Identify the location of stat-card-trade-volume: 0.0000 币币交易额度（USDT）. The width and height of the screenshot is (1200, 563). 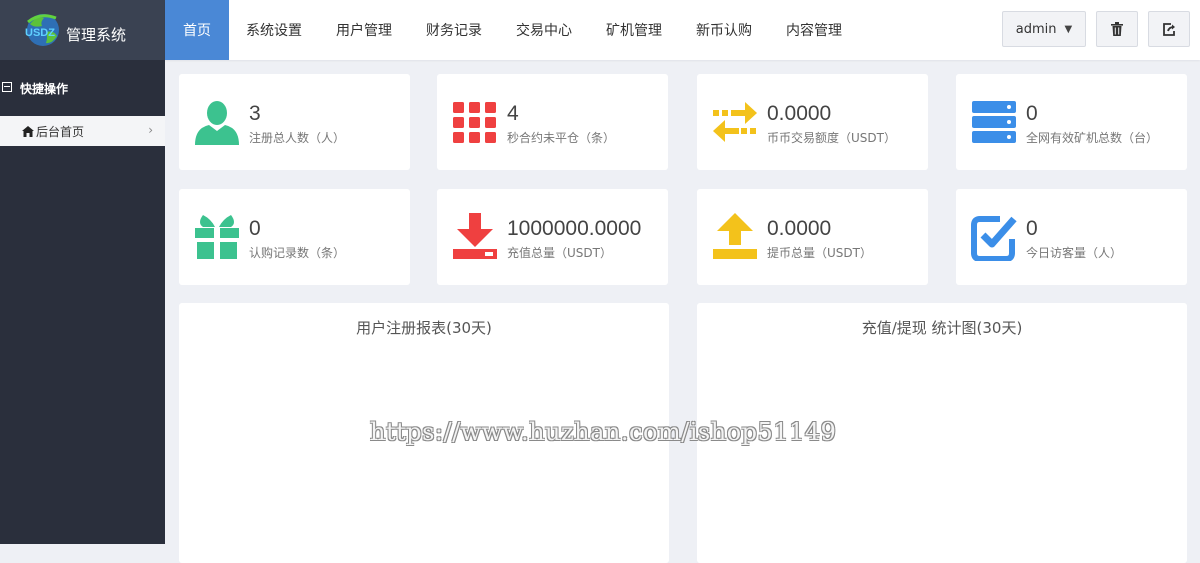
(812, 122).